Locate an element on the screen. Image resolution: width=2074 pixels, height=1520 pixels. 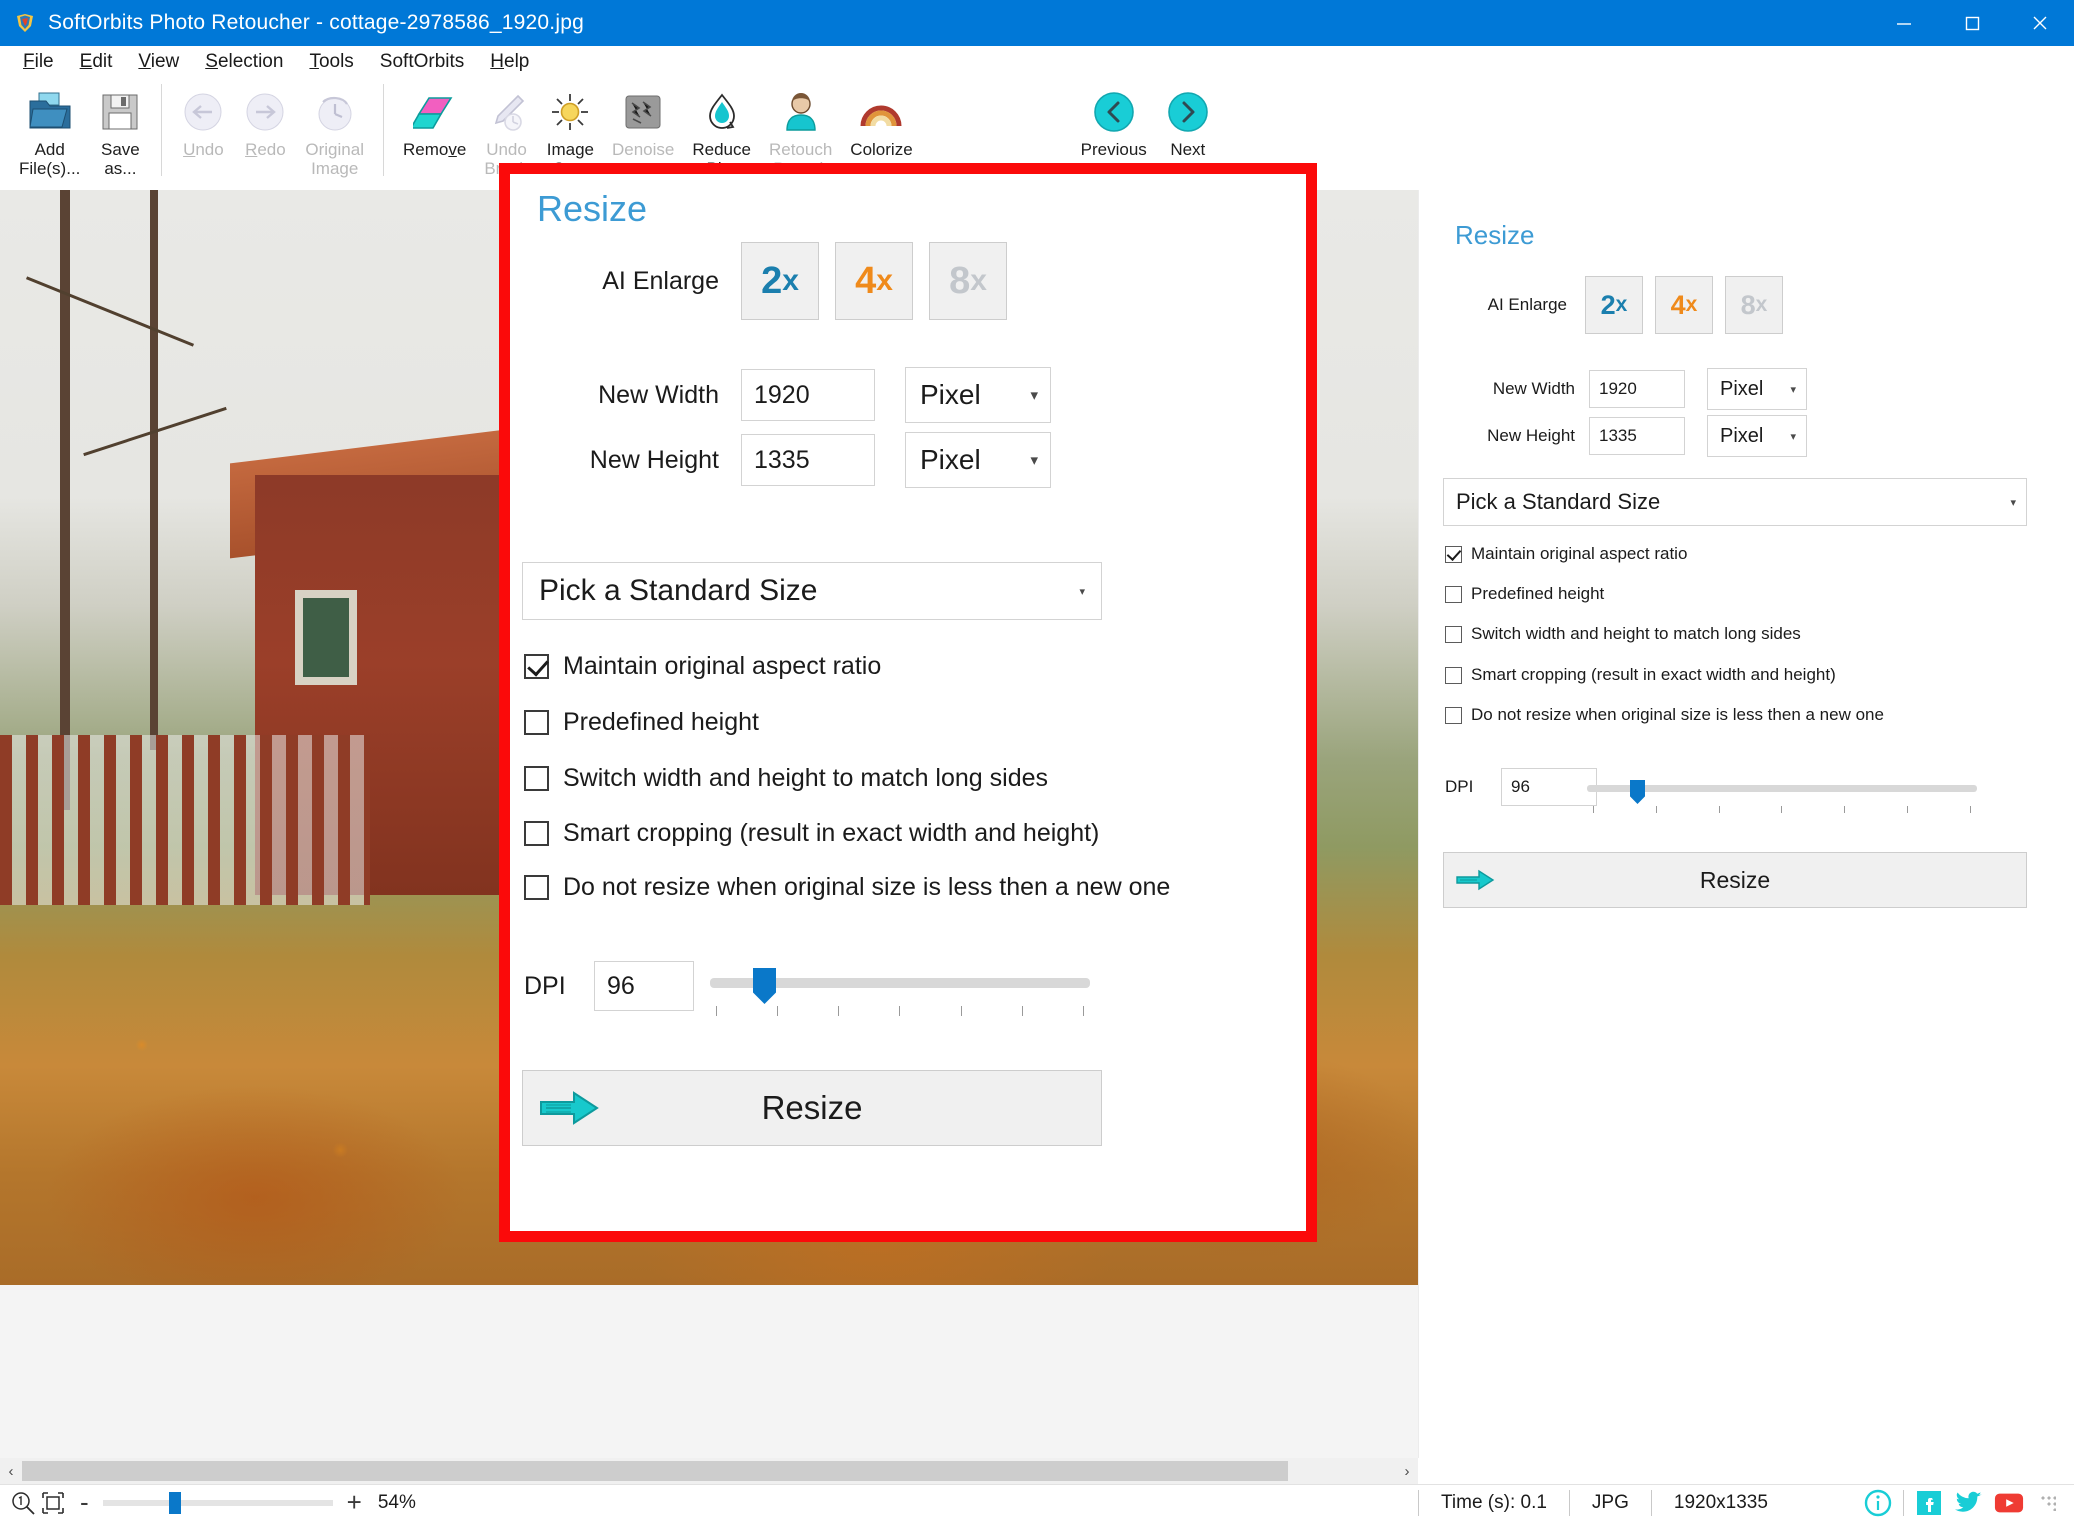
zoom-slider is located at coordinates (217, 1502).